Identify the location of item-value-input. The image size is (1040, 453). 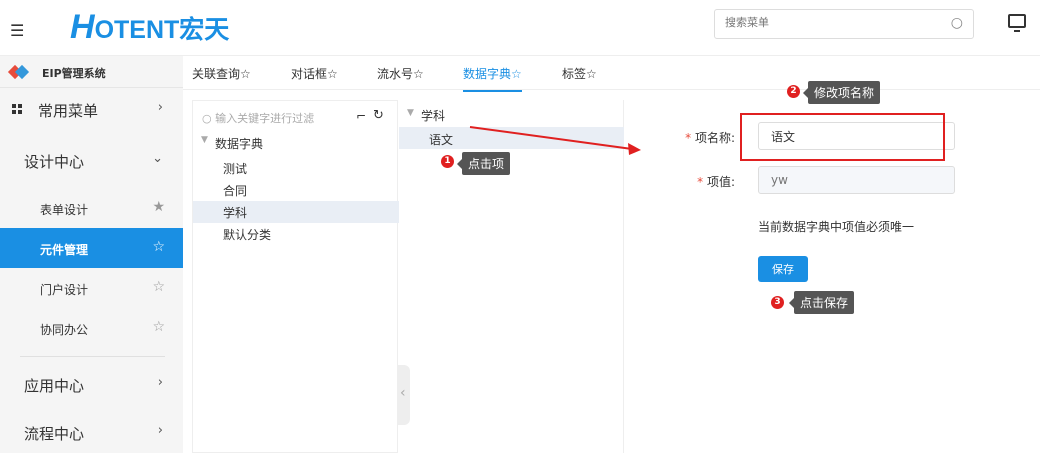
(856, 180).